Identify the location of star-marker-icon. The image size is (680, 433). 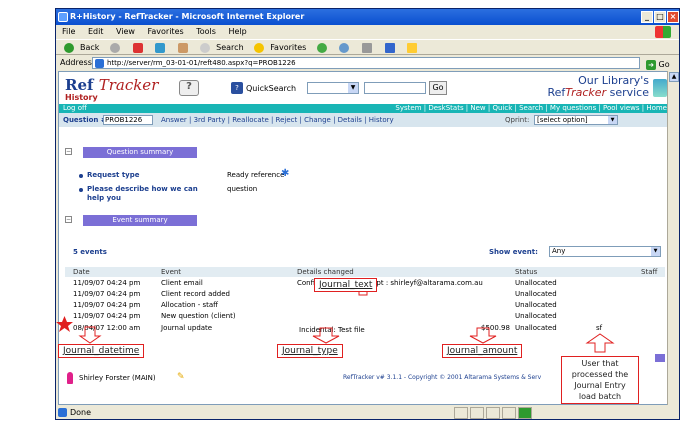
(64, 324).